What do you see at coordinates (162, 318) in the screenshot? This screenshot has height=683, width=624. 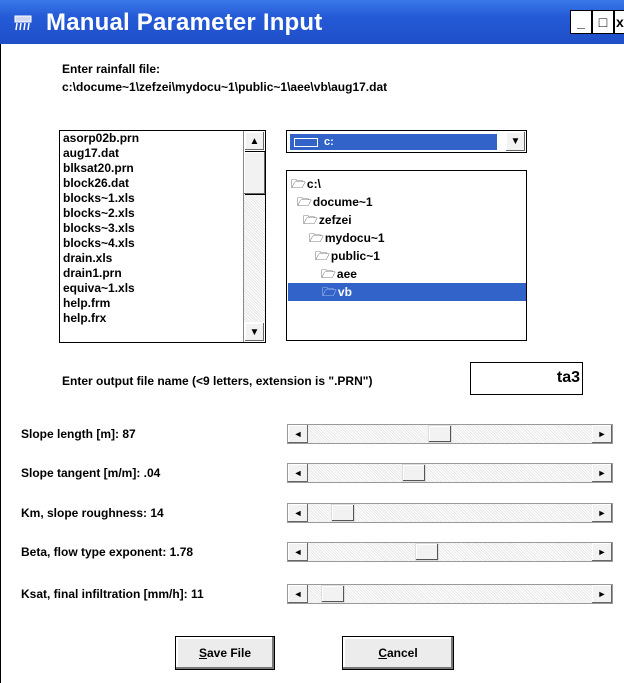 I see `list-item: help.frx` at bounding box center [162, 318].